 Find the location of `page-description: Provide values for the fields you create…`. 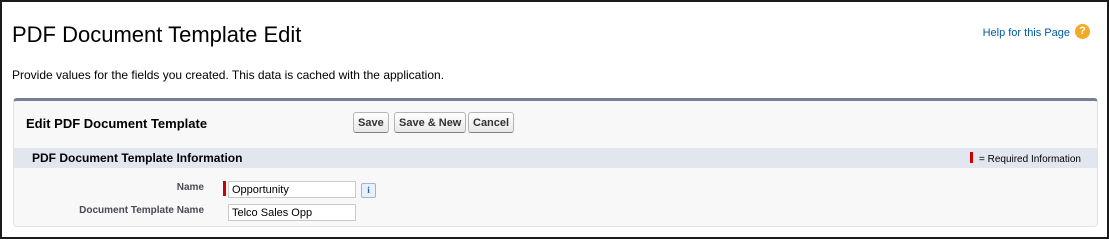

page-description: Provide values for the fields you create… is located at coordinates (228, 75).